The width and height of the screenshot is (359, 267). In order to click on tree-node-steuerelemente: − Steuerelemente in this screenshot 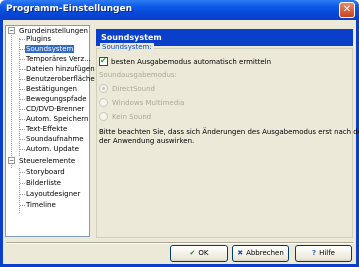, I will do `click(42, 161)`.